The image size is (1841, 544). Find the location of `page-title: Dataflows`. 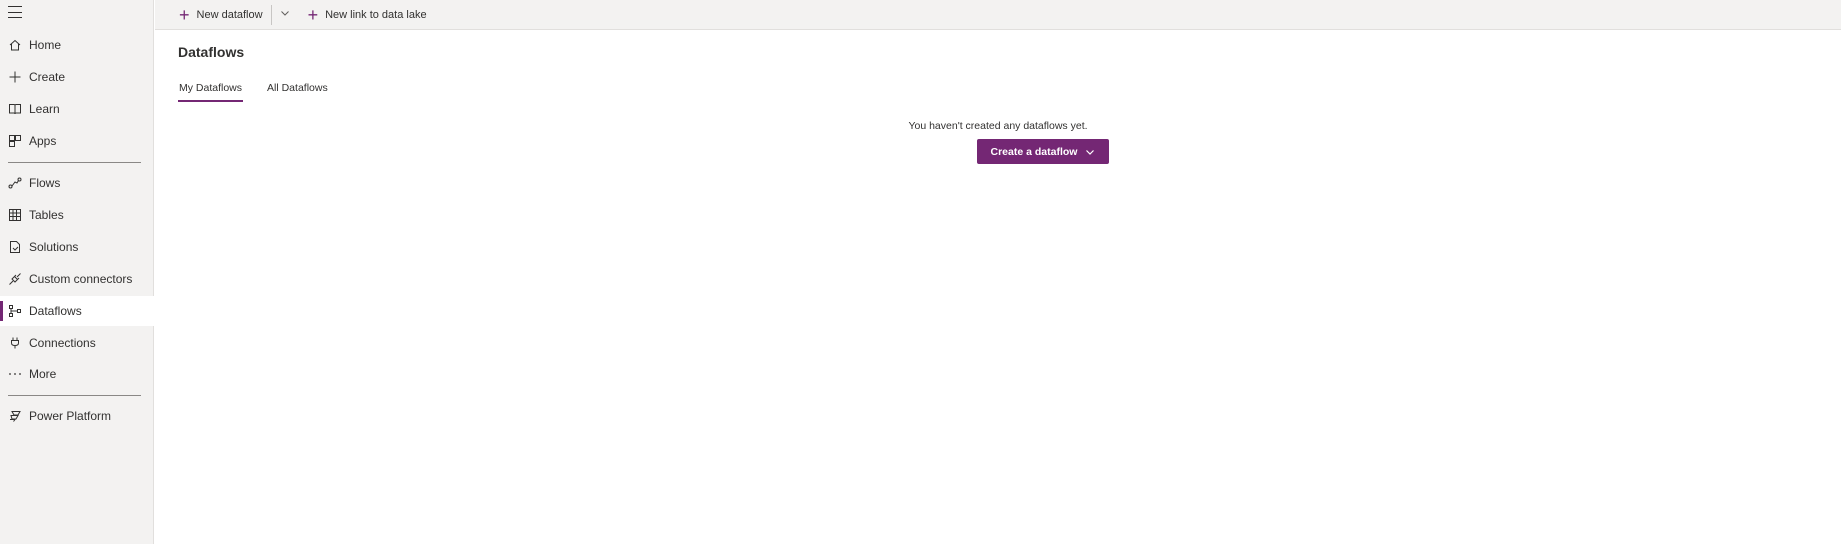

page-title: Dataflows is located at coordinates (211, 52).